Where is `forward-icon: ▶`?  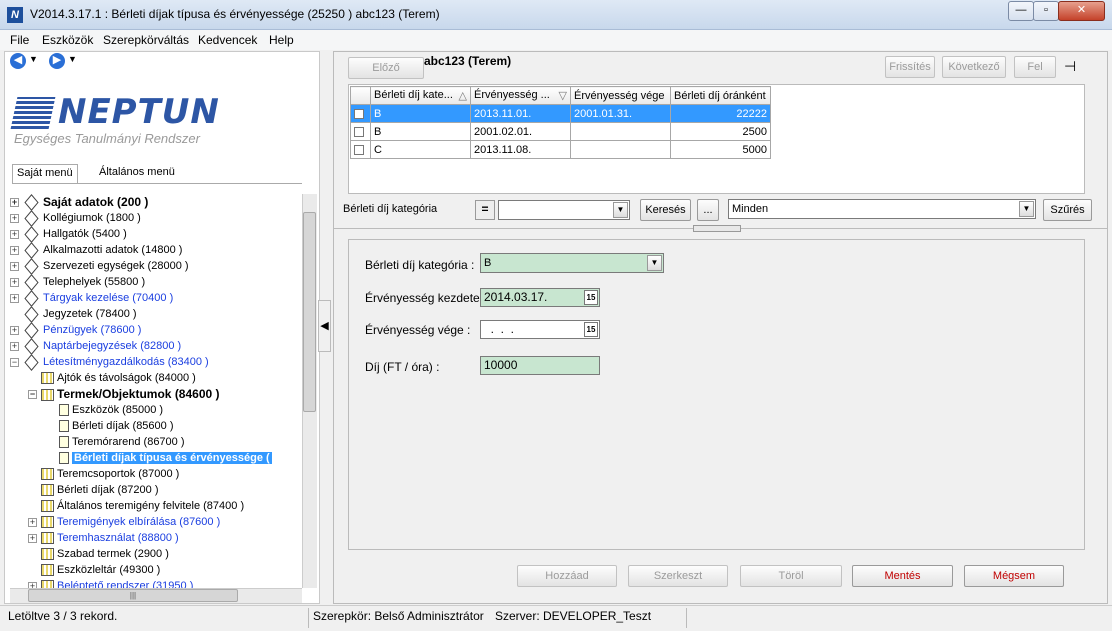 forward-icon: ▶ is located at coordinates (57, 61).